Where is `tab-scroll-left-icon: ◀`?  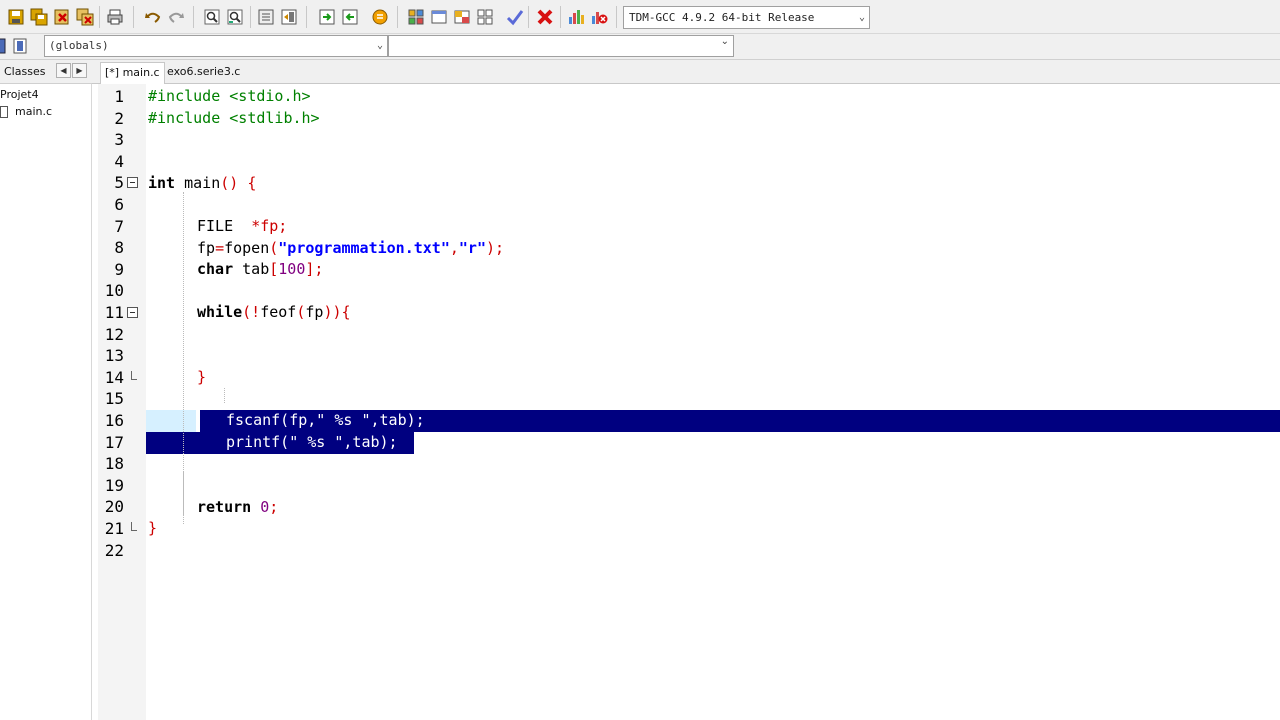 tab-scroll-left-icon: ◀ is located at coordinates (63, 70).